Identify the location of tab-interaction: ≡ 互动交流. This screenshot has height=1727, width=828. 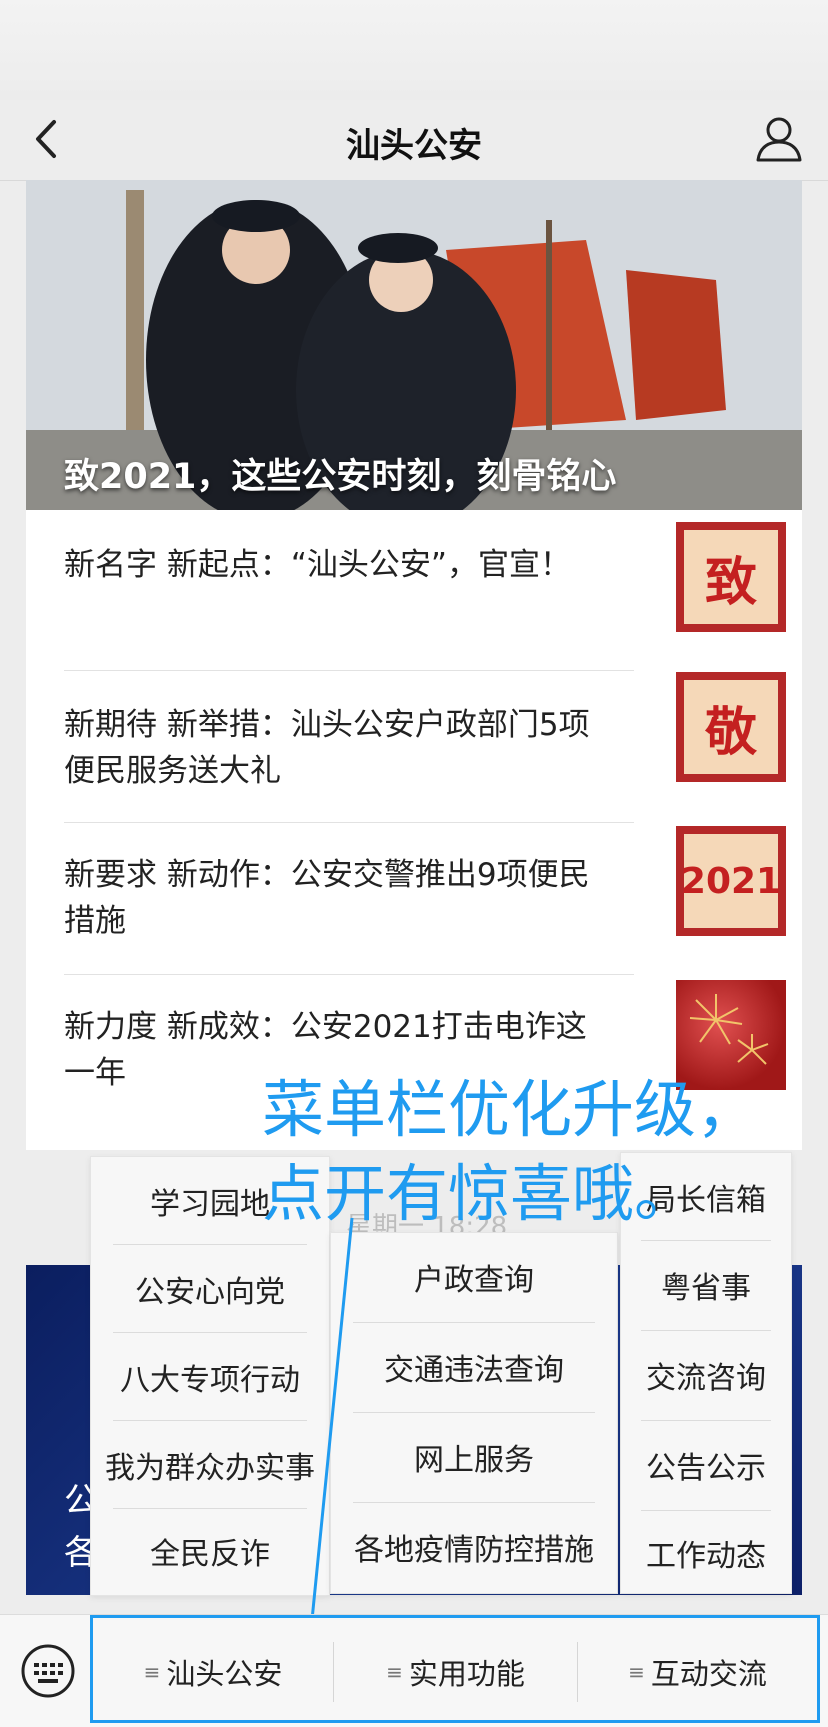
(697, 1672).